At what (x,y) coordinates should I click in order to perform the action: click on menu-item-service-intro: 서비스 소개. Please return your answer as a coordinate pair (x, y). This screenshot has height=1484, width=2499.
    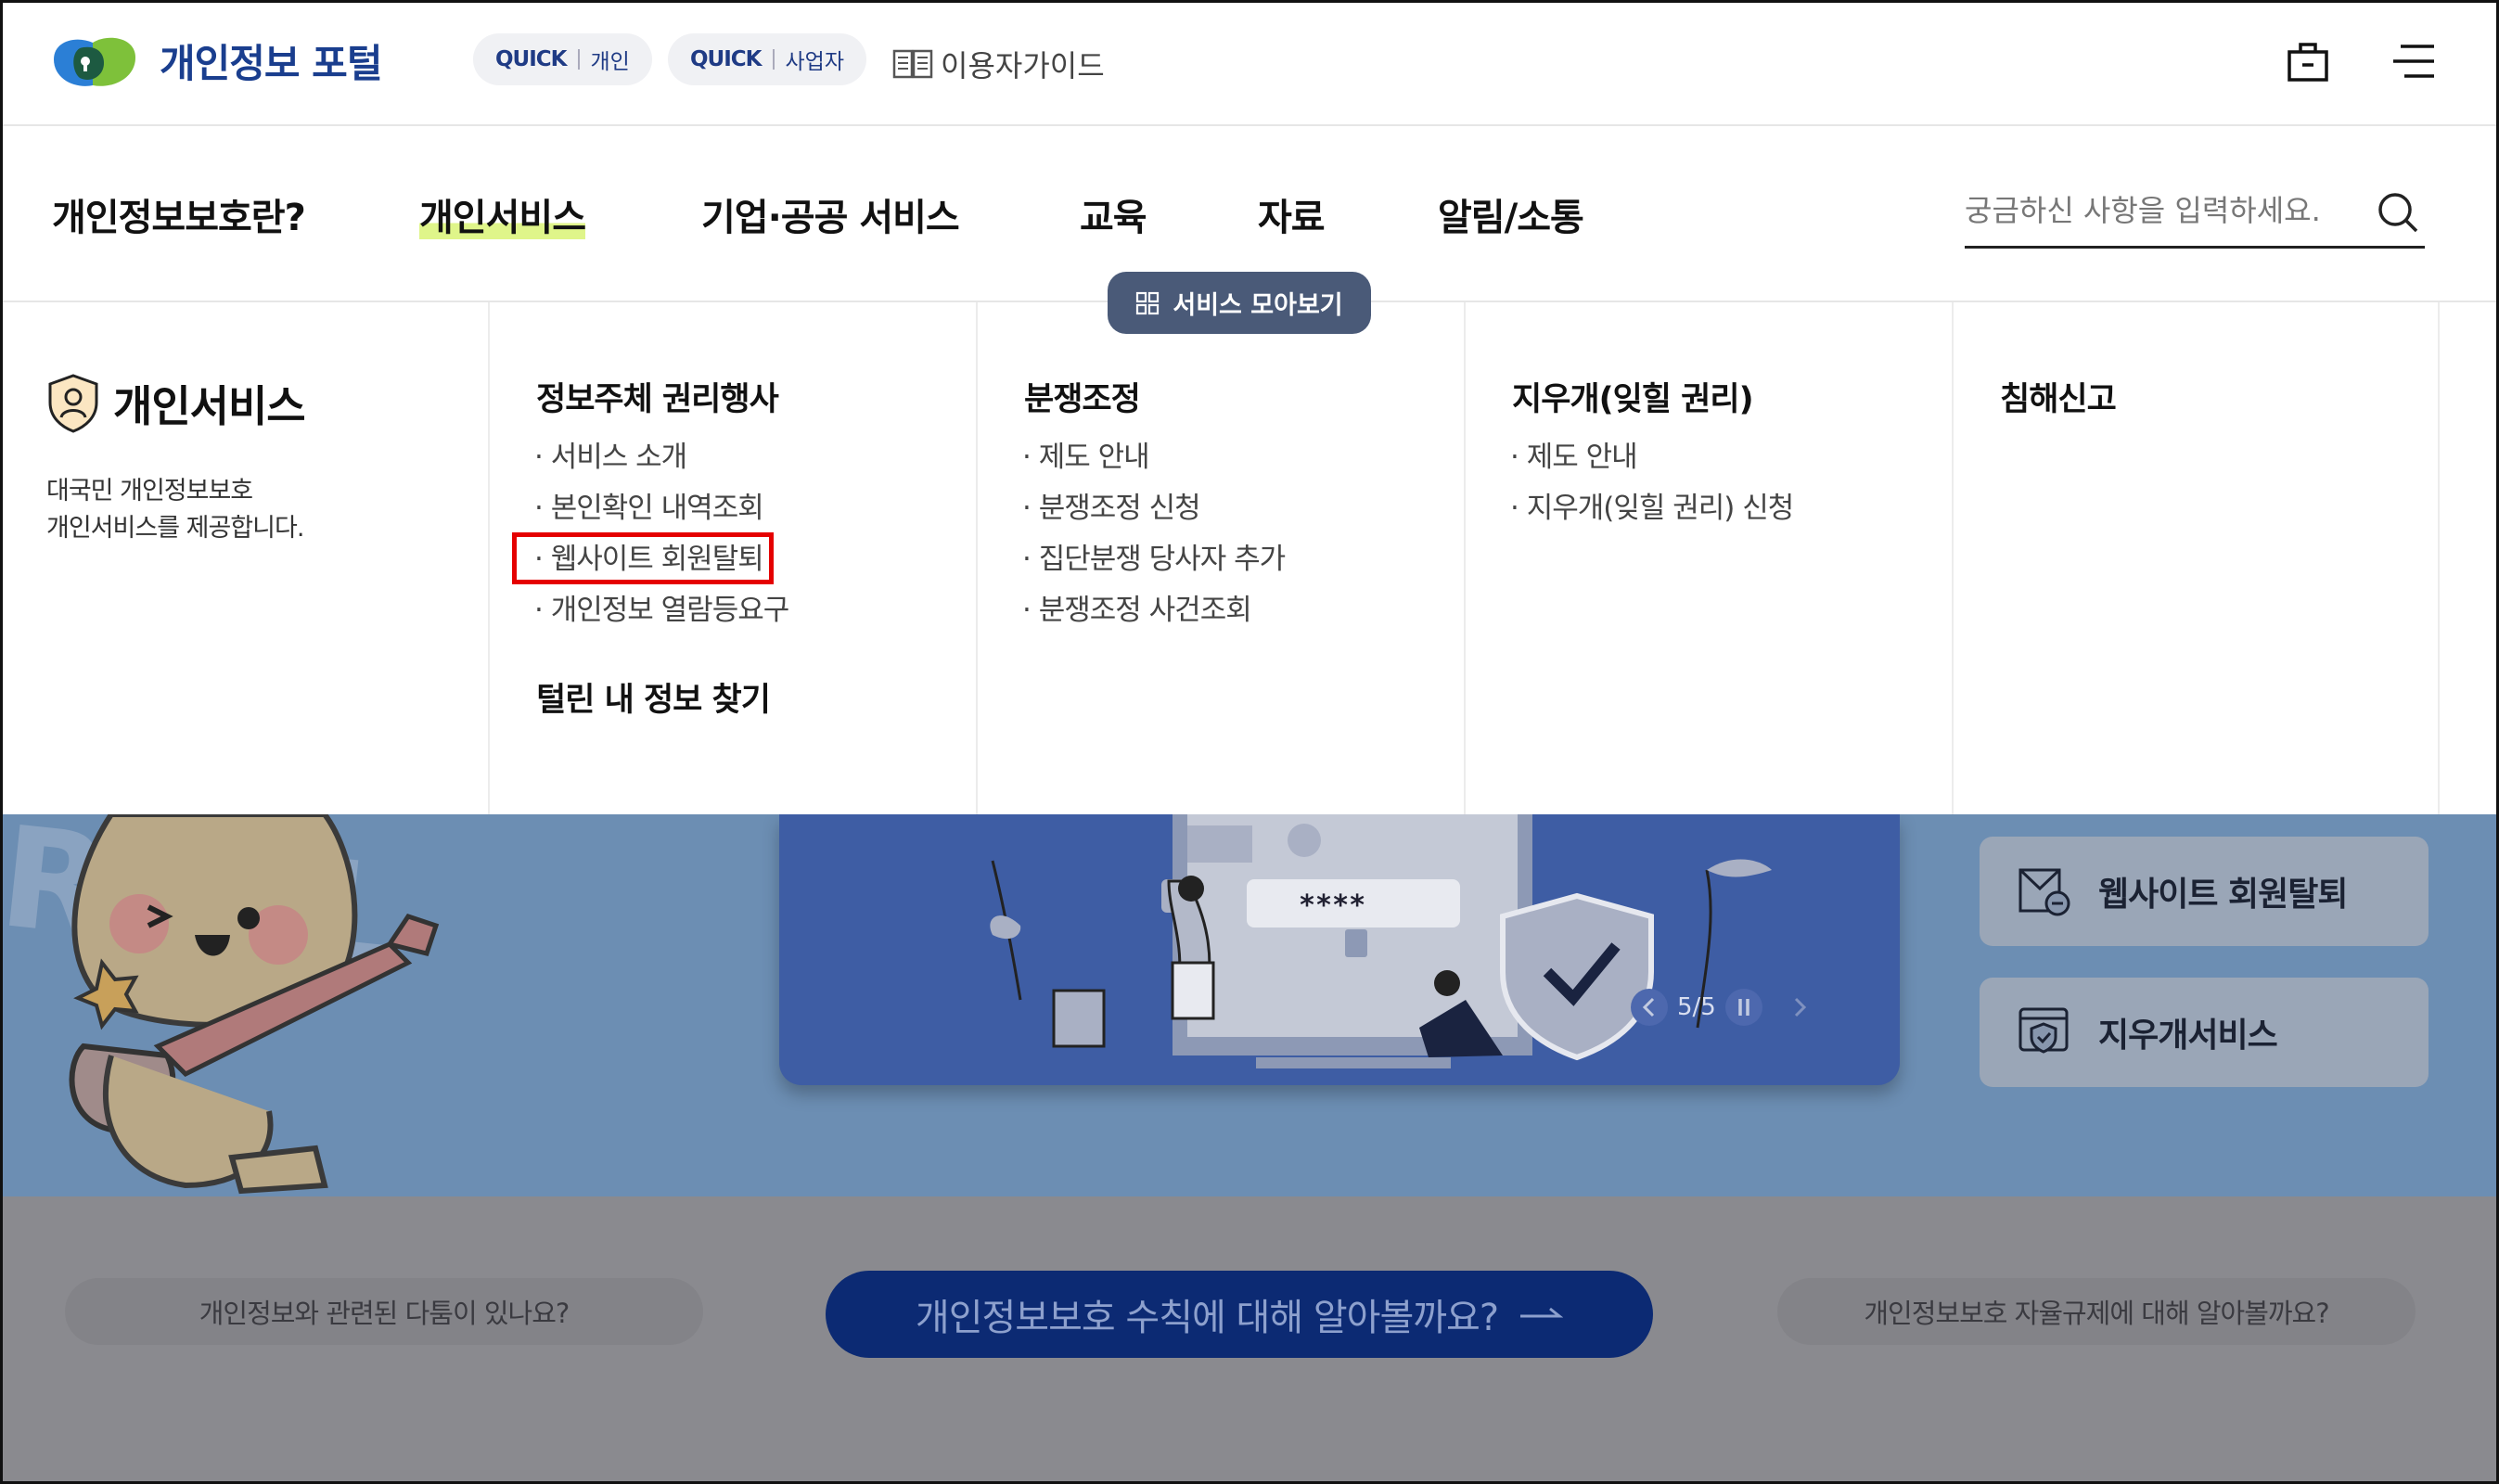
    Looking at the image, I should click on (661, 457).